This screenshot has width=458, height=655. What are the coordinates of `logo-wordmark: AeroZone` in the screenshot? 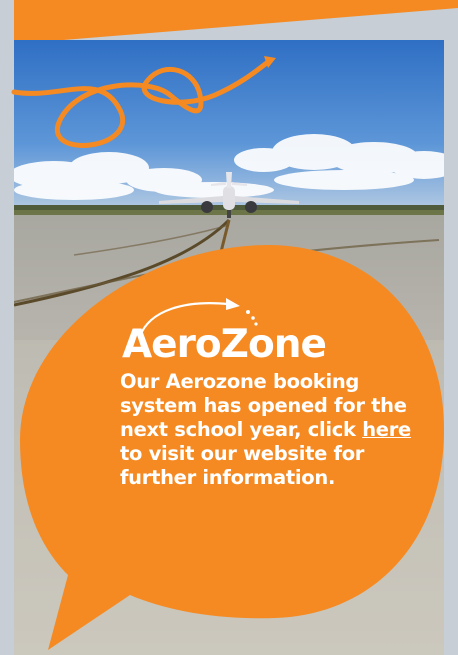 It's located at (224, 344).